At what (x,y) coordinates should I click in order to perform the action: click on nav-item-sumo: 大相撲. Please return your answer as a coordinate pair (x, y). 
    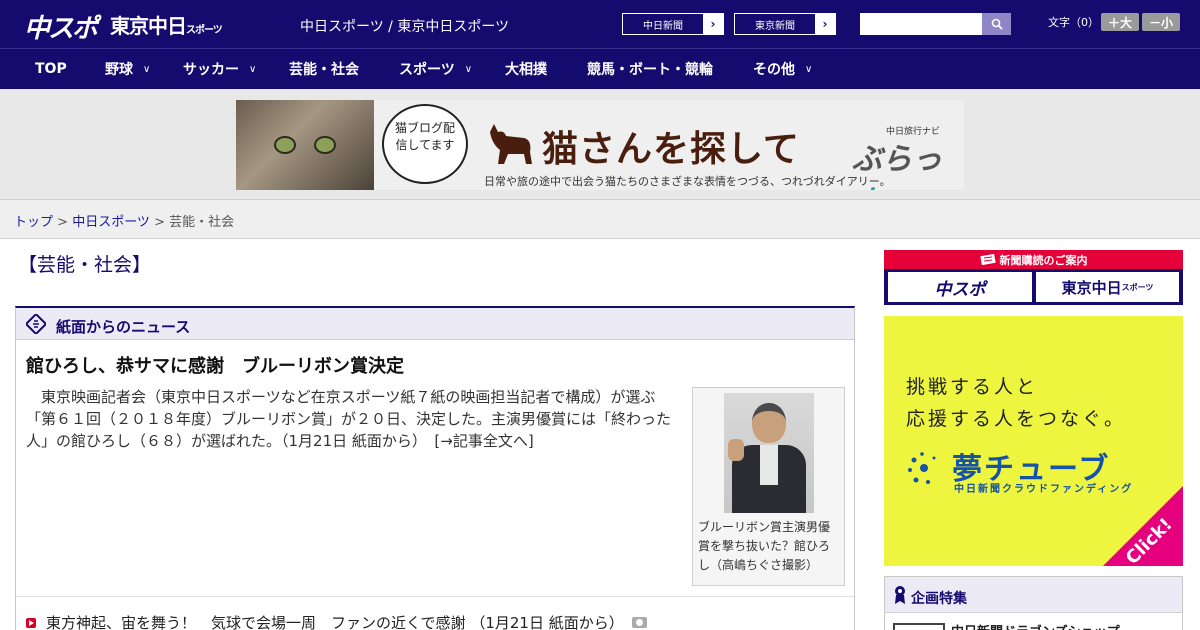
    Looking at the image, I should click on (526, 69).